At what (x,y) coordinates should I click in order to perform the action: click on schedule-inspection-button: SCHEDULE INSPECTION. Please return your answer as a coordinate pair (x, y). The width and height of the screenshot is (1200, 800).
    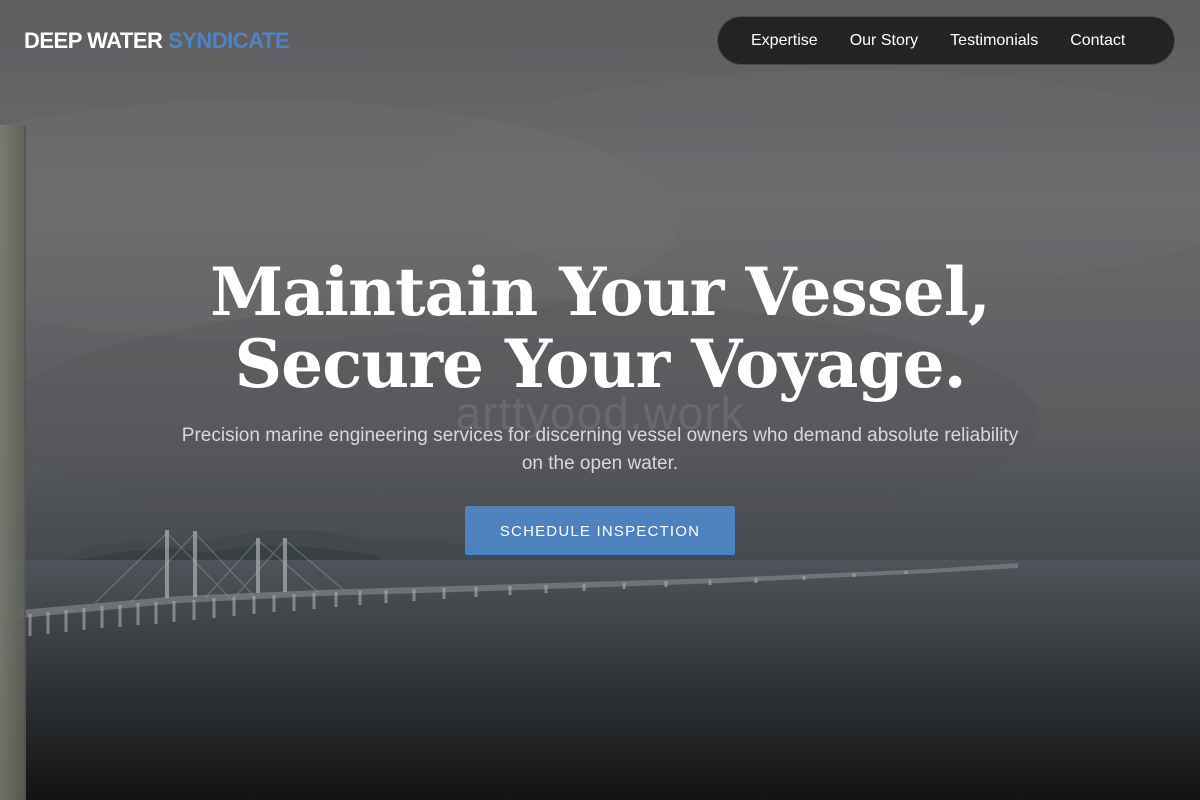
    Looking at the image, I should click on (600, 530).